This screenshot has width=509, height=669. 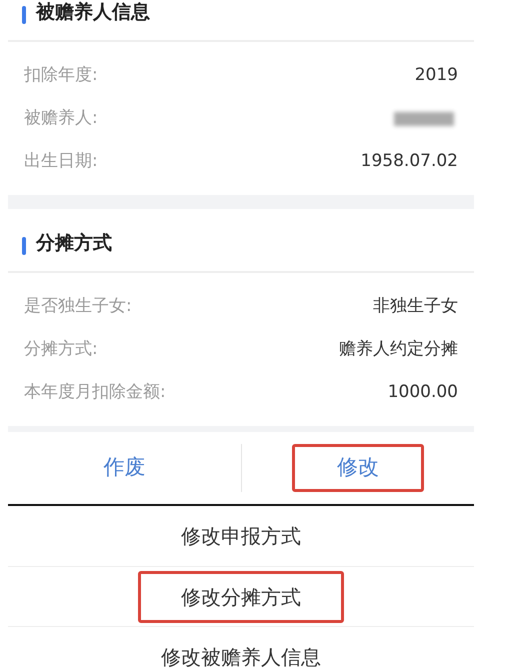 I want to click on field-value: 1000.00, so click(x=423, y=392).